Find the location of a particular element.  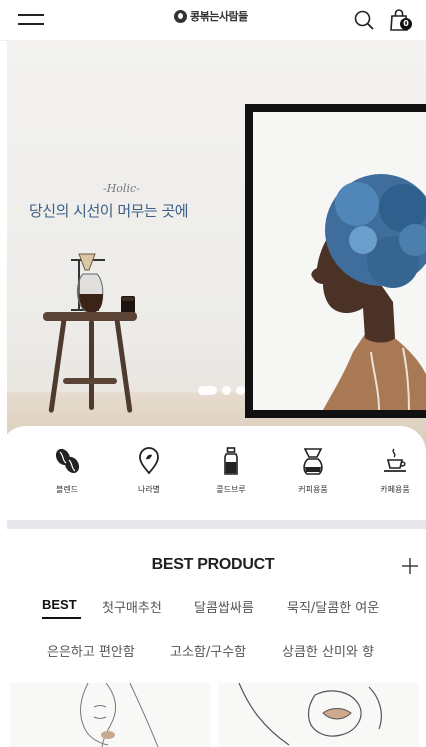

brand-logo: 콩볶는사람들 is located at coordinates (211, 16).